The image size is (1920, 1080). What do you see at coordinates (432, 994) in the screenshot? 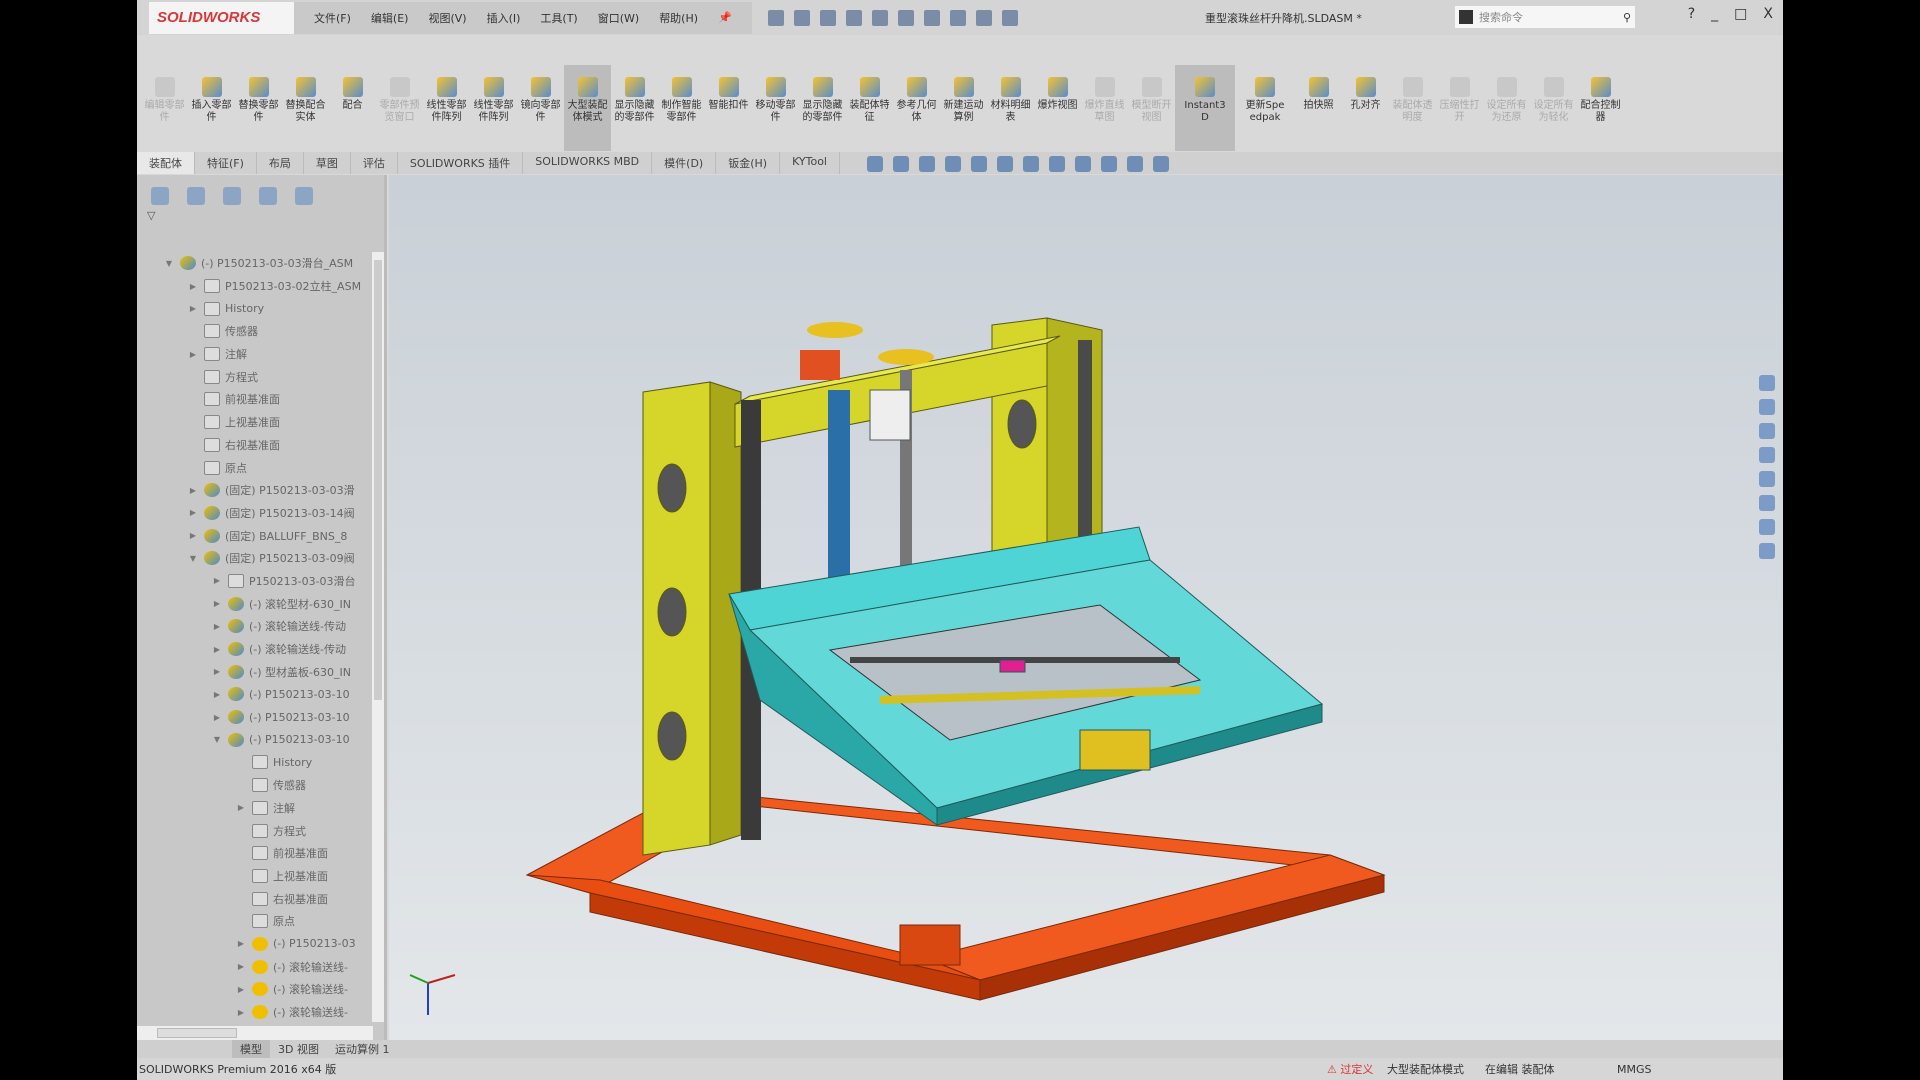
I see `coordinate-triad` at bounding box center [432, 994].